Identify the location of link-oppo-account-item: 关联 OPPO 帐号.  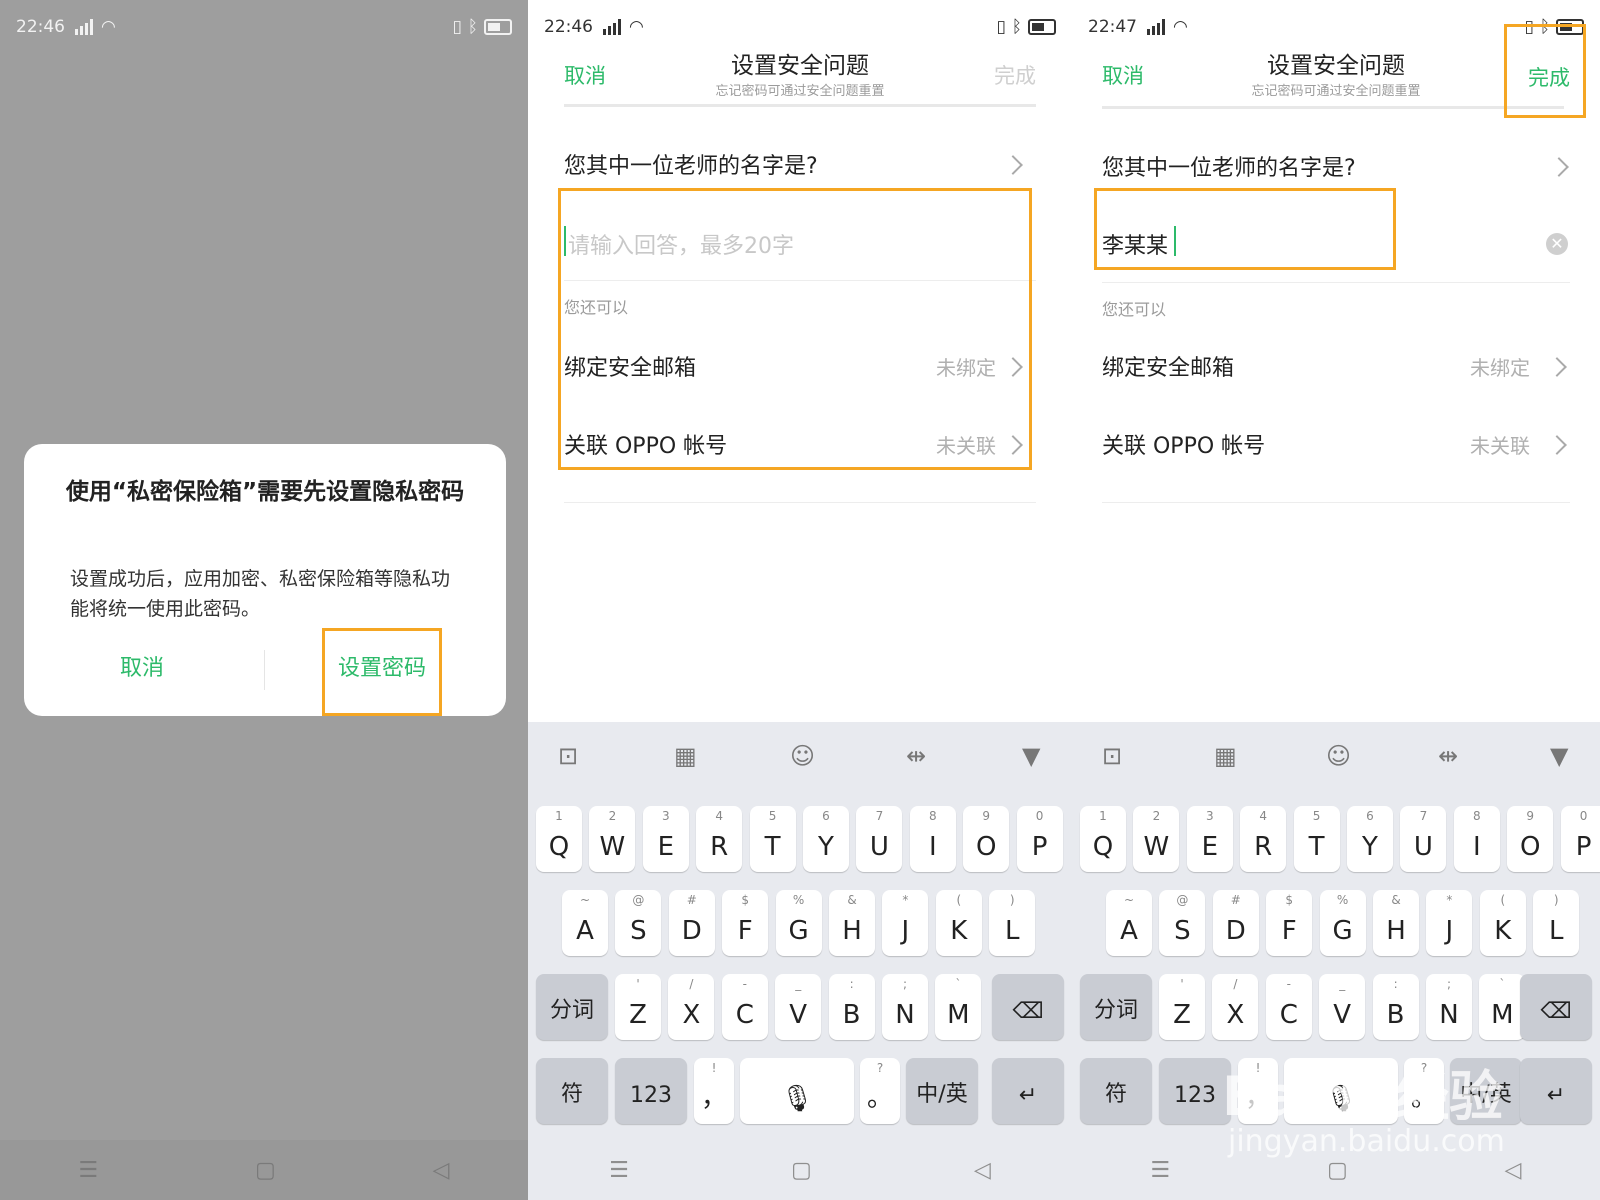
(1183, 444).